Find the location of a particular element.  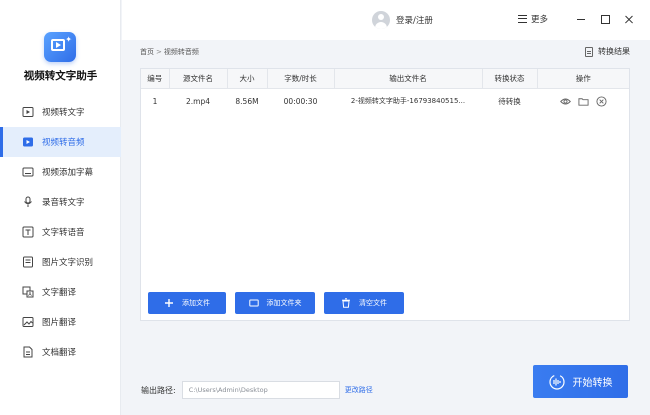

video-to-audio-icon is located at coordinates (28, 142).